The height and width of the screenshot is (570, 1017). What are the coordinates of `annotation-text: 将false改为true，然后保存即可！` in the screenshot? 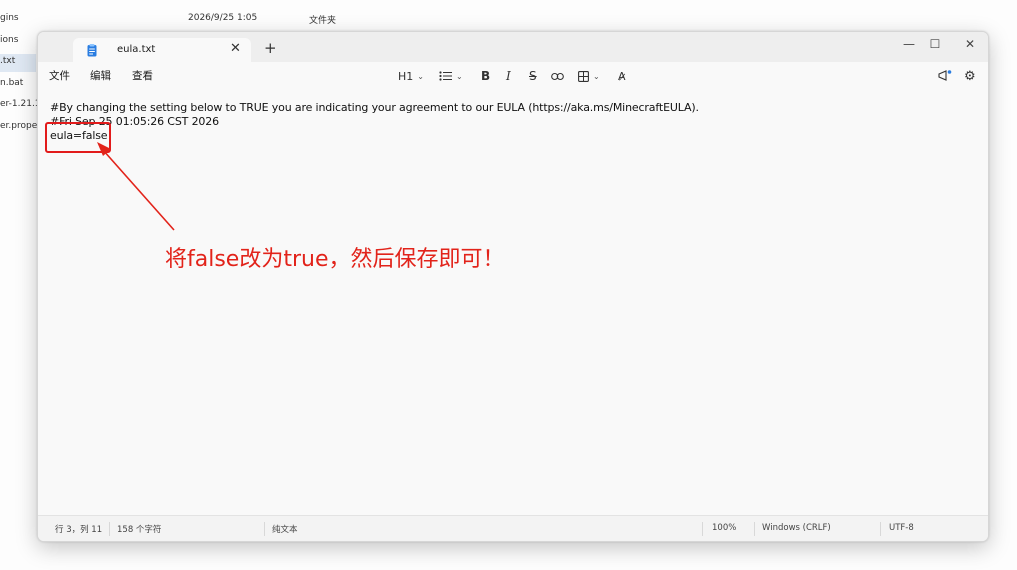 It's located at (335, 259).